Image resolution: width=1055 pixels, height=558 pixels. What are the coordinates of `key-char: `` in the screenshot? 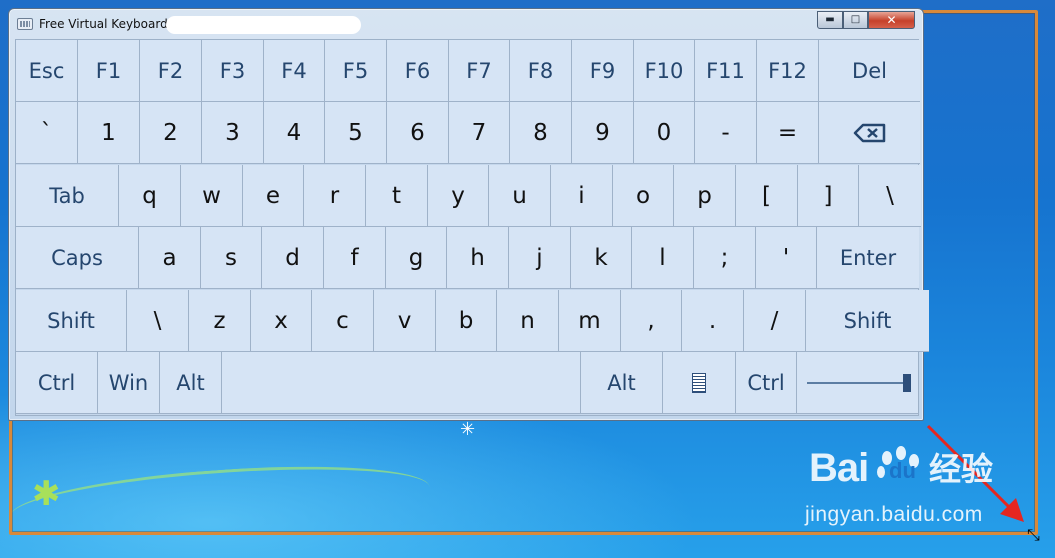 It's located at (47, 133).